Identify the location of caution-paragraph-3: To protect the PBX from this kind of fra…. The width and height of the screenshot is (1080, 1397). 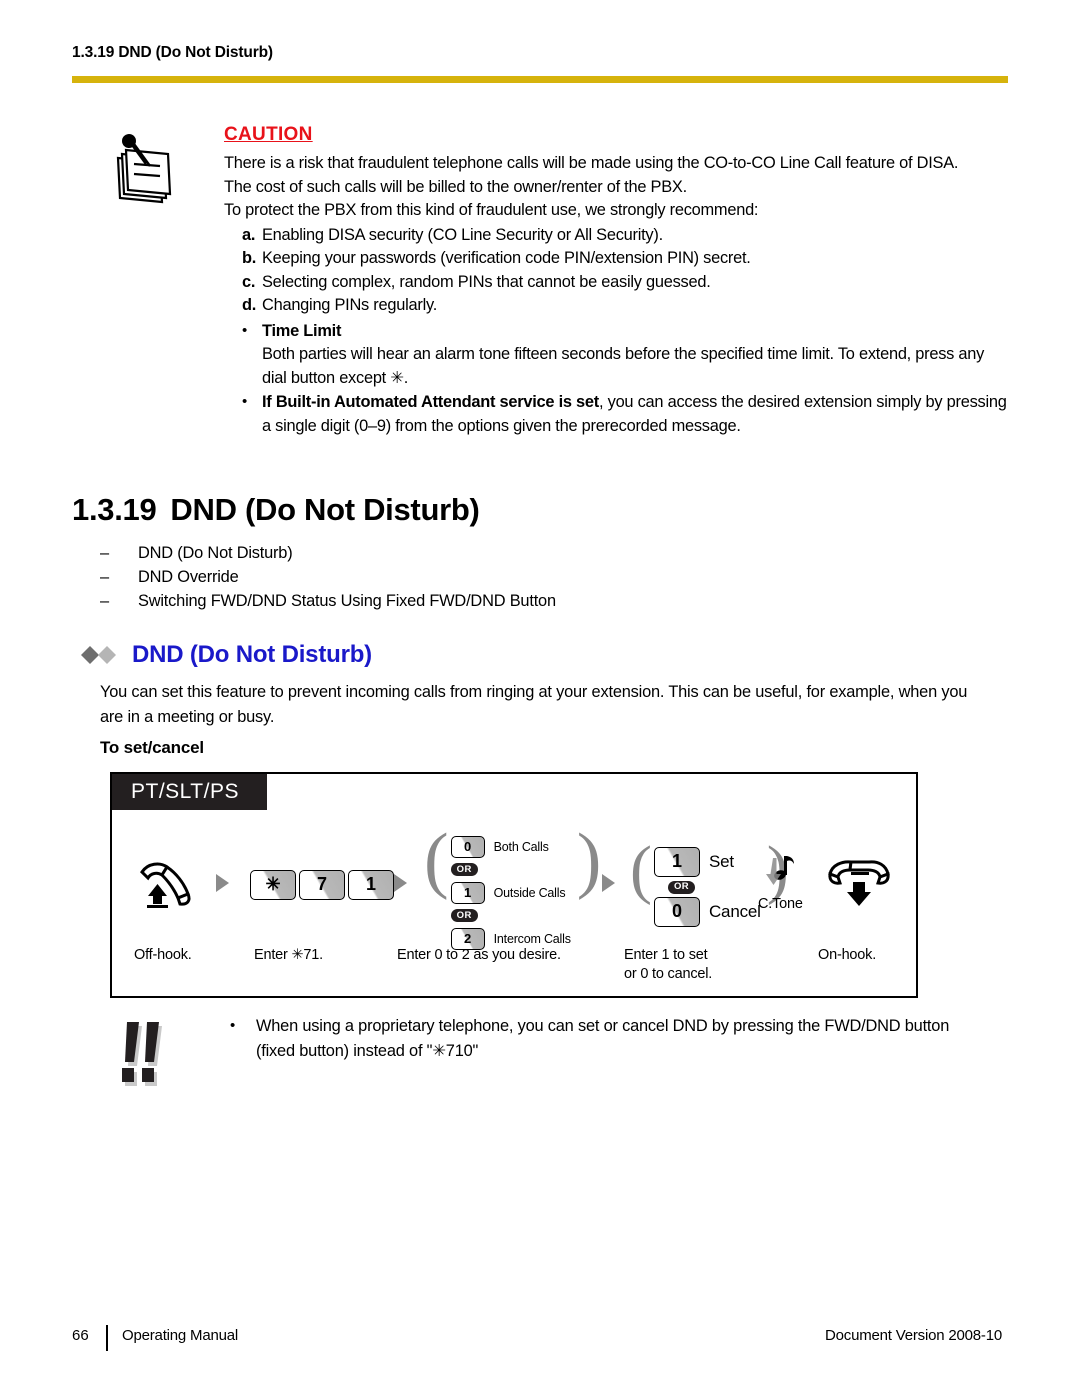
(491, 210).